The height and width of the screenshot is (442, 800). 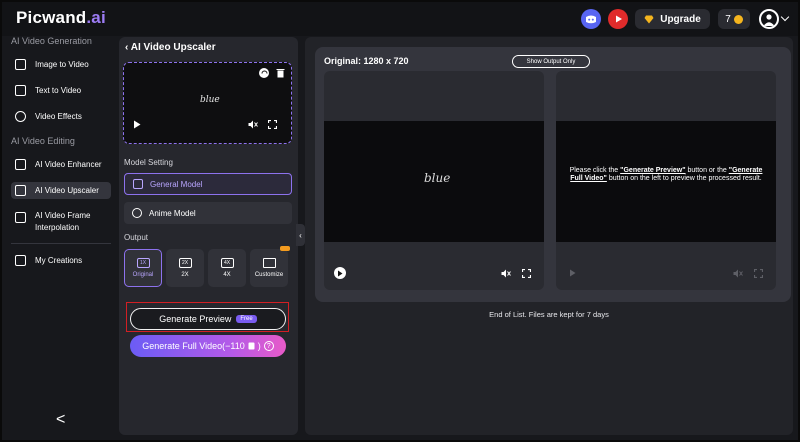 What do you see at coordinates (437, 178) in the screenshot?
I see `original-video-text: blue` at bounding box center [437, 178].